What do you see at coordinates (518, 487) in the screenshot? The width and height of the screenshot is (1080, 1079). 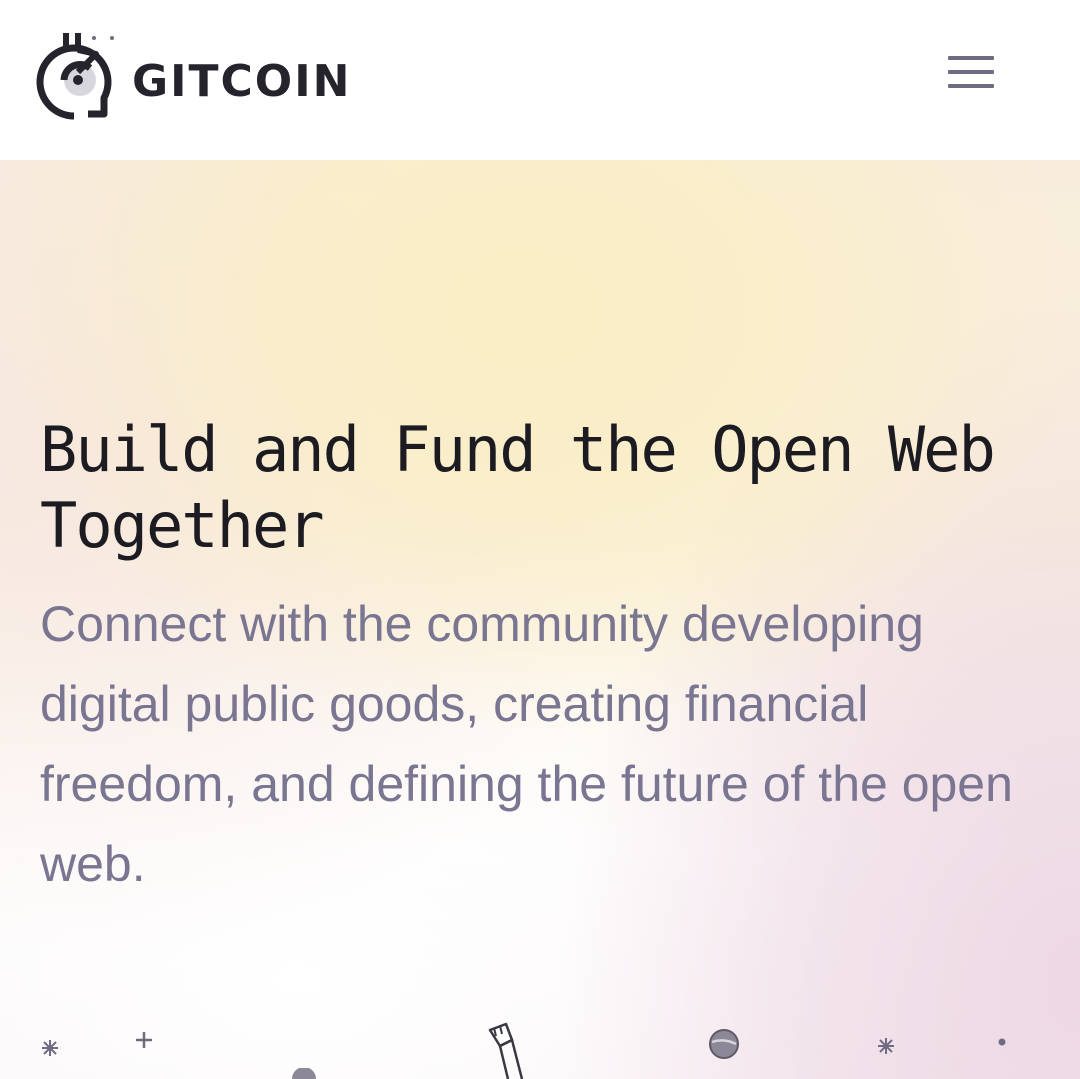 I see `hero-title: Build and Fund the Open Web Together` at bounding box center [518, 487].